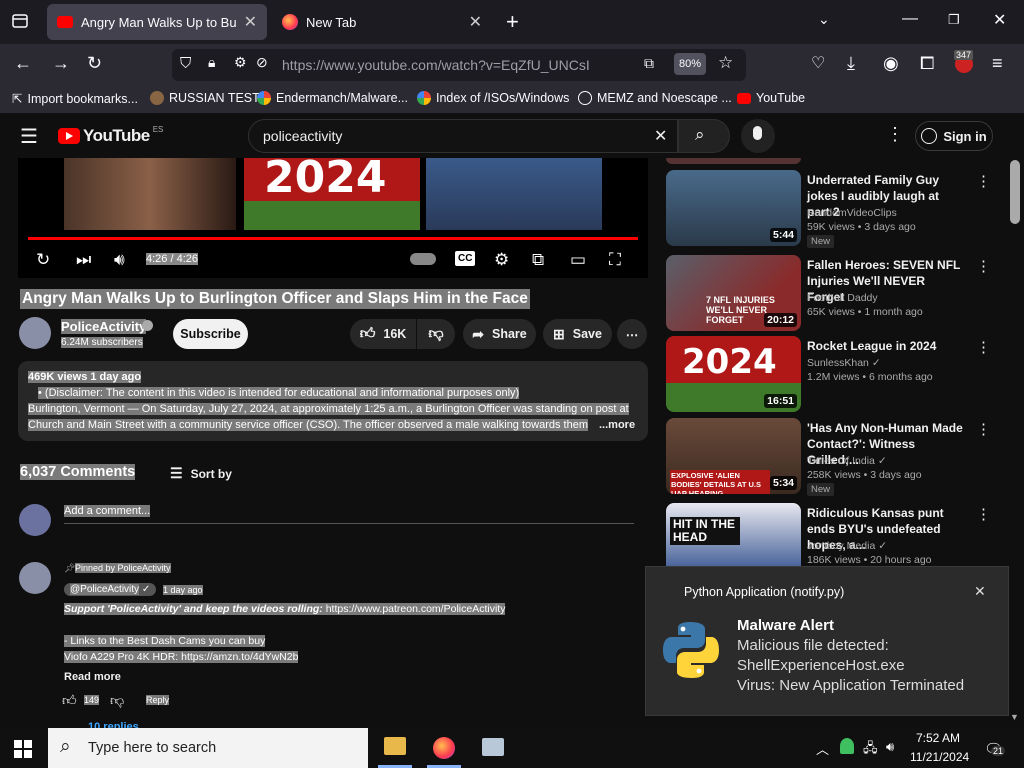 This screenshot has width=1024, height=768. I want to click on network-icon: 🖧︎, so click(870, 750).